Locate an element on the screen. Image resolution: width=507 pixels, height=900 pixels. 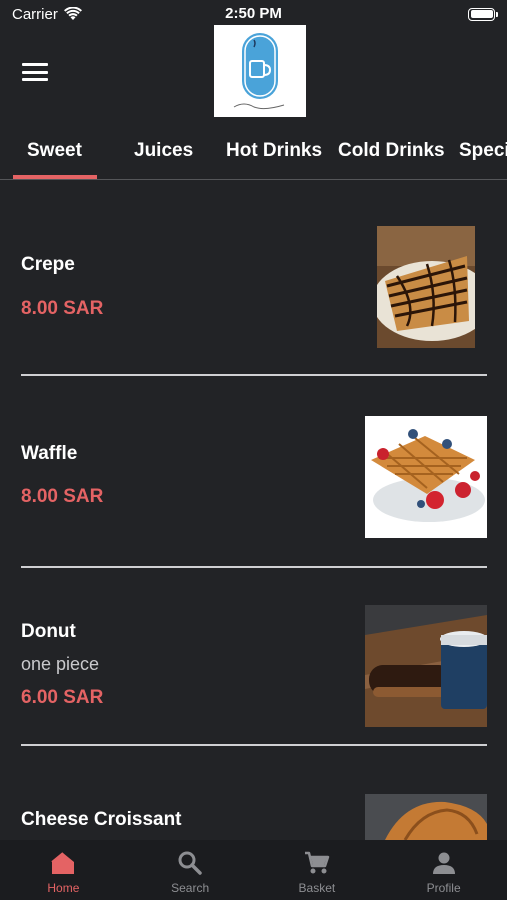
logo-emblem-icon is located at coordinates (259, 71).